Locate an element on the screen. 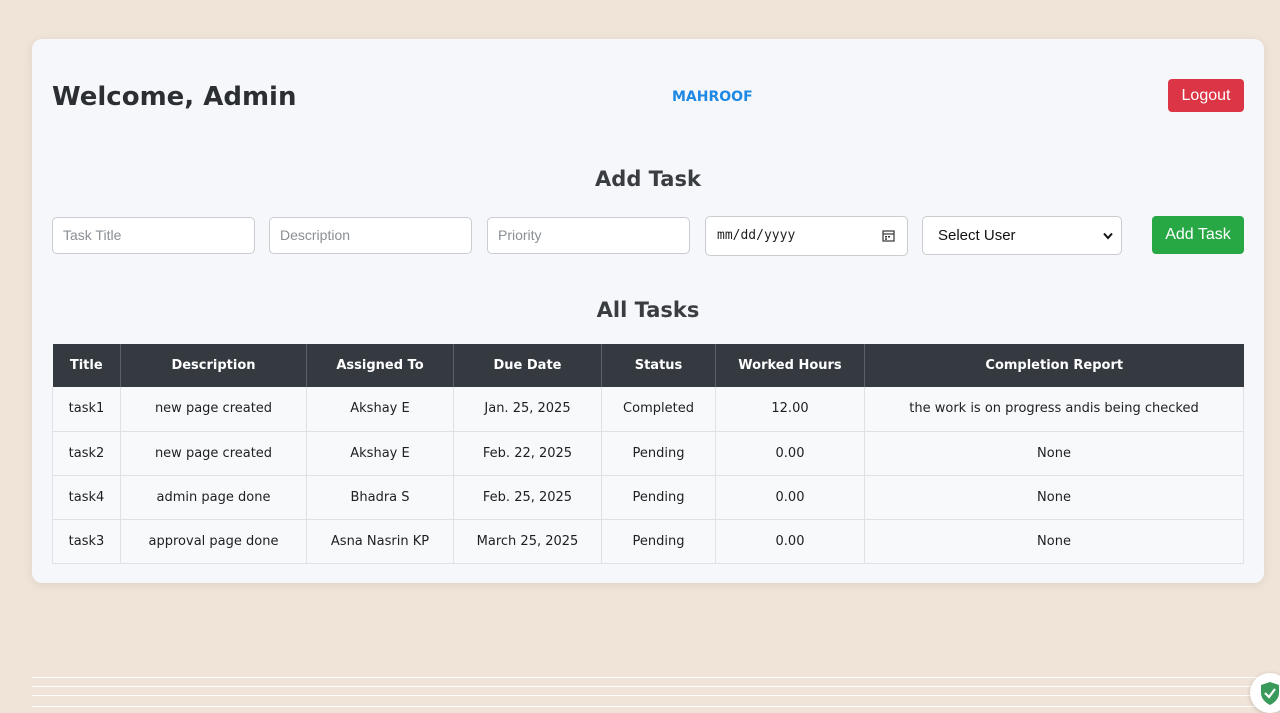  cell-due-date: Jan. 25, 2025 is located at coordinates (527, 409).